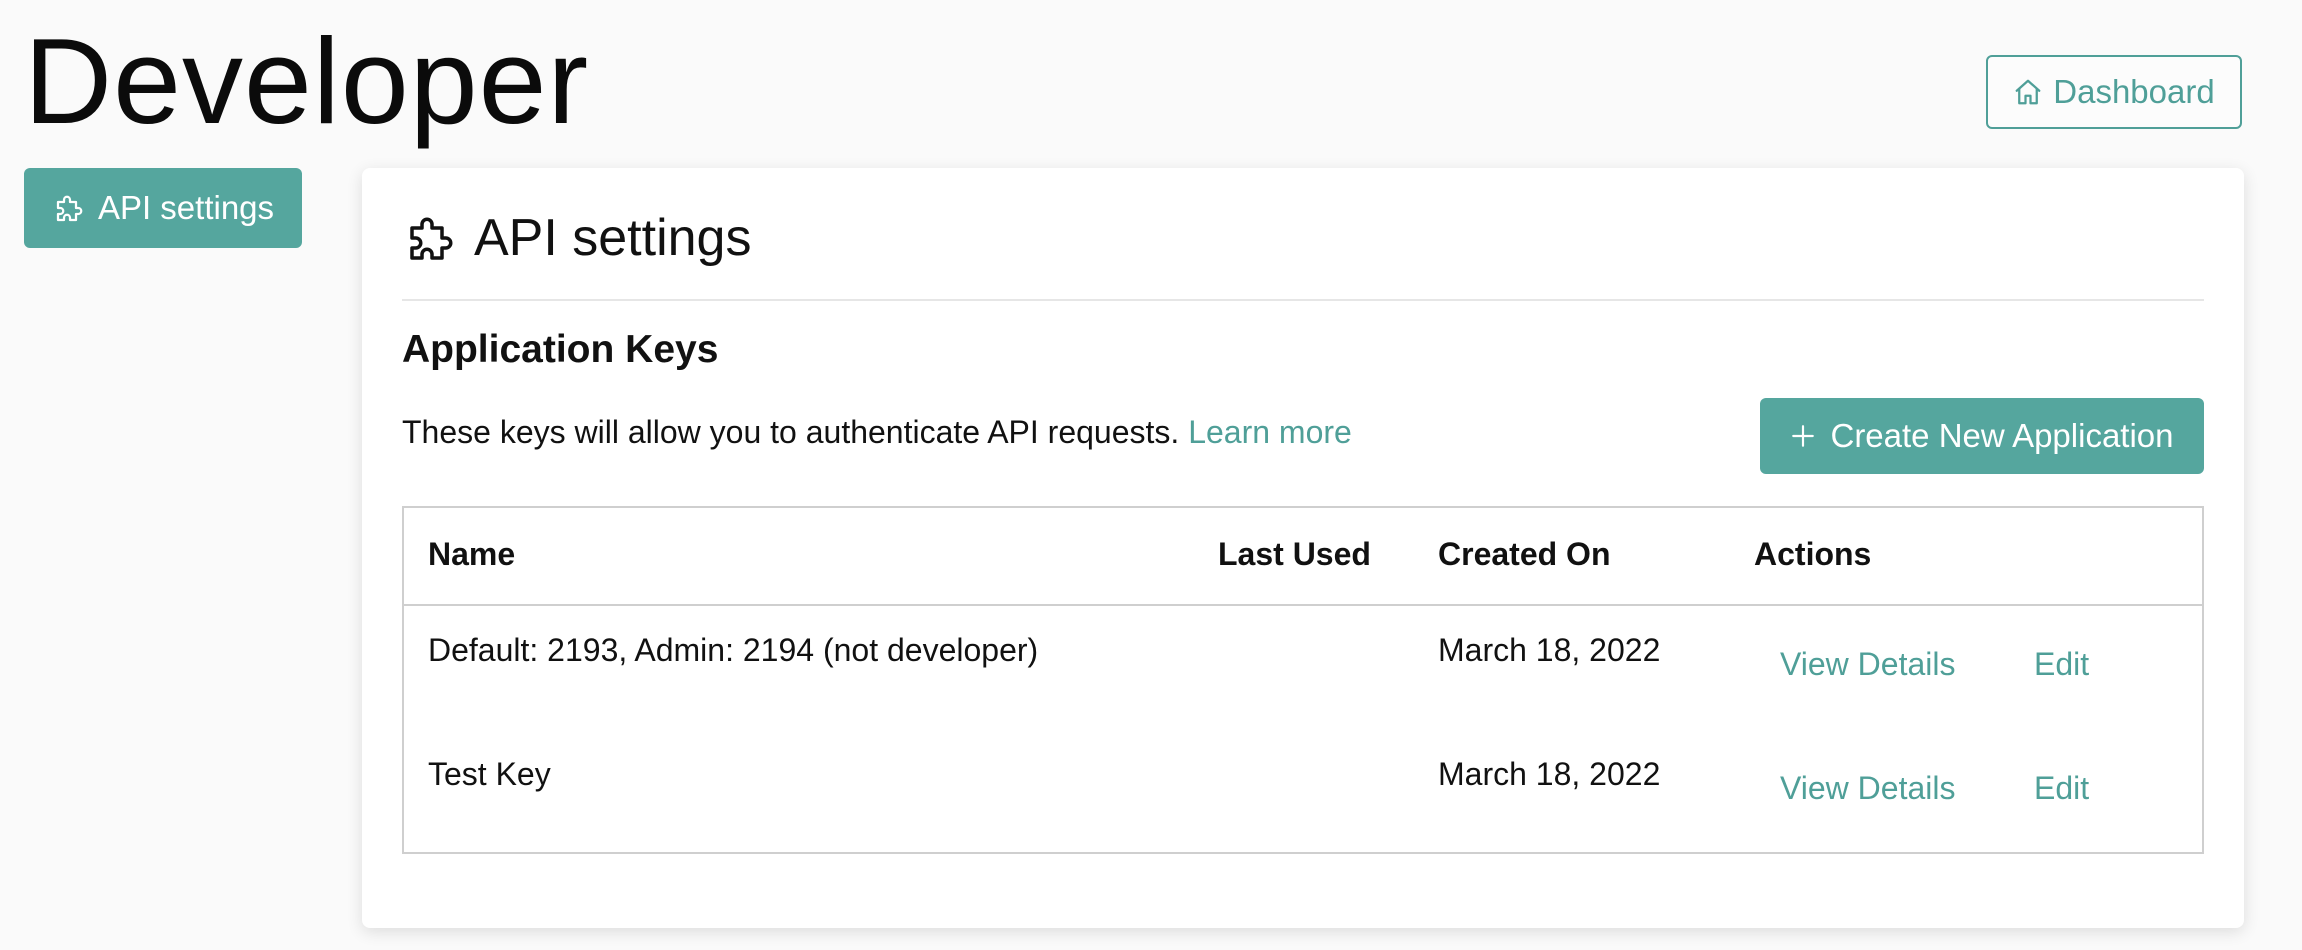 This screenshot has height=950, width=2302. I want to click on dashboard-button: Dashboard, so click(2114, 92).